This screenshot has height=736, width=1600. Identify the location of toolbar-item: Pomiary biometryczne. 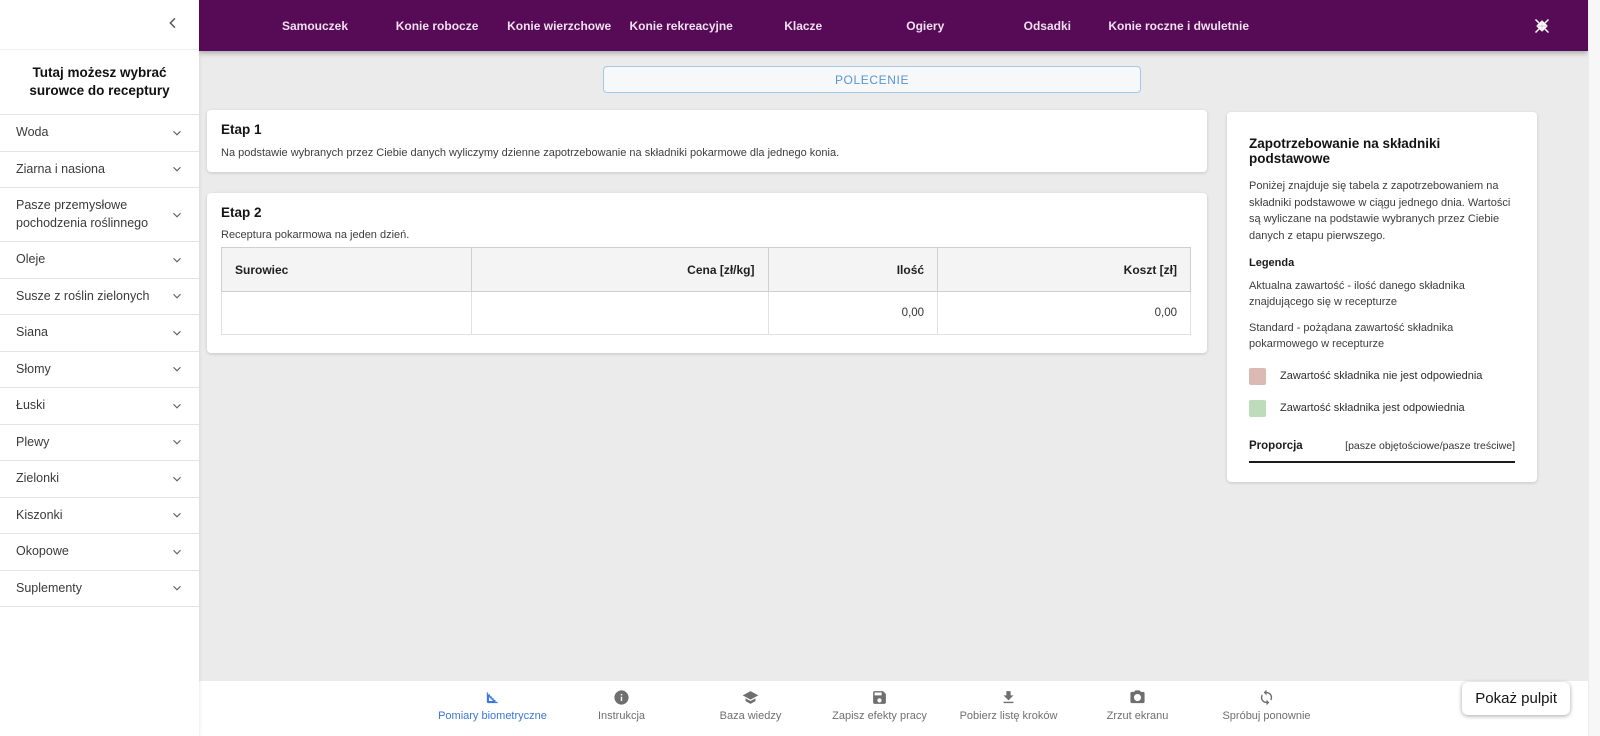
(492, 705).